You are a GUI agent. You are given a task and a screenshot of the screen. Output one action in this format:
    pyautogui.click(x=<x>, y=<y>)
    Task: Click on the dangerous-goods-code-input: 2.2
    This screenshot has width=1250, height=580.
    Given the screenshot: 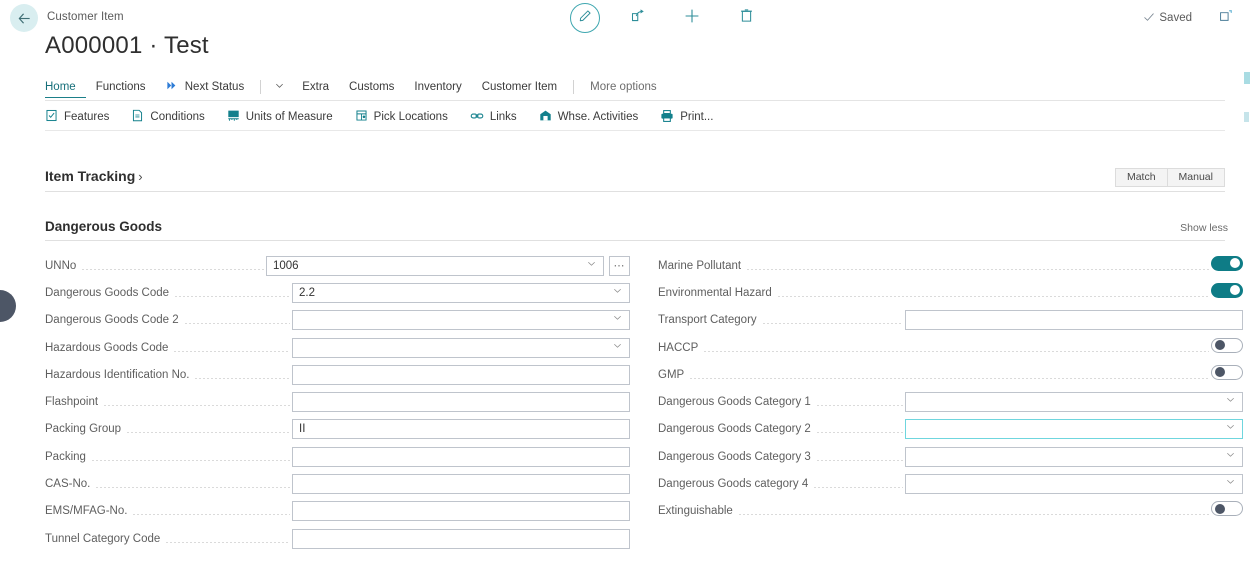 What is the action you would take?
    pyautogui.click(x=461, y=292)
    